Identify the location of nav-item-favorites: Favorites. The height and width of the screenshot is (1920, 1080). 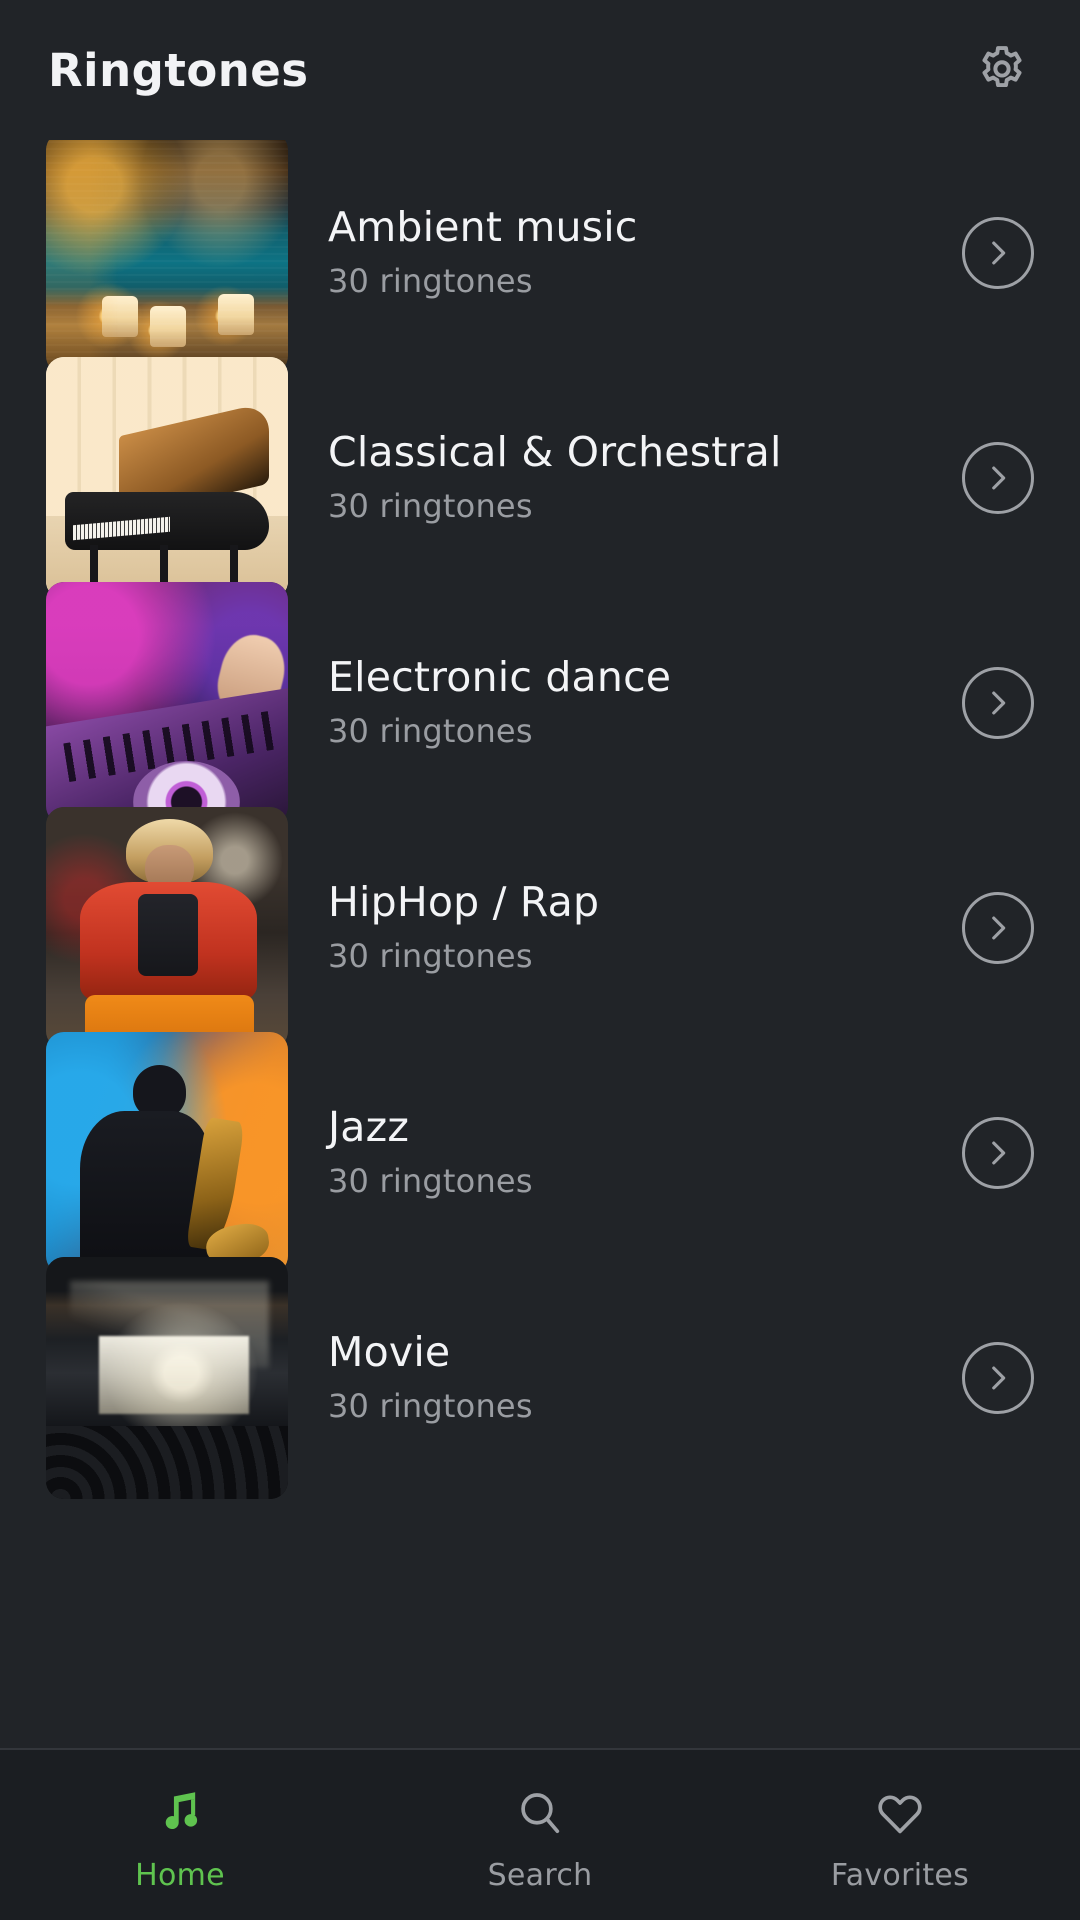
(900, 1835).